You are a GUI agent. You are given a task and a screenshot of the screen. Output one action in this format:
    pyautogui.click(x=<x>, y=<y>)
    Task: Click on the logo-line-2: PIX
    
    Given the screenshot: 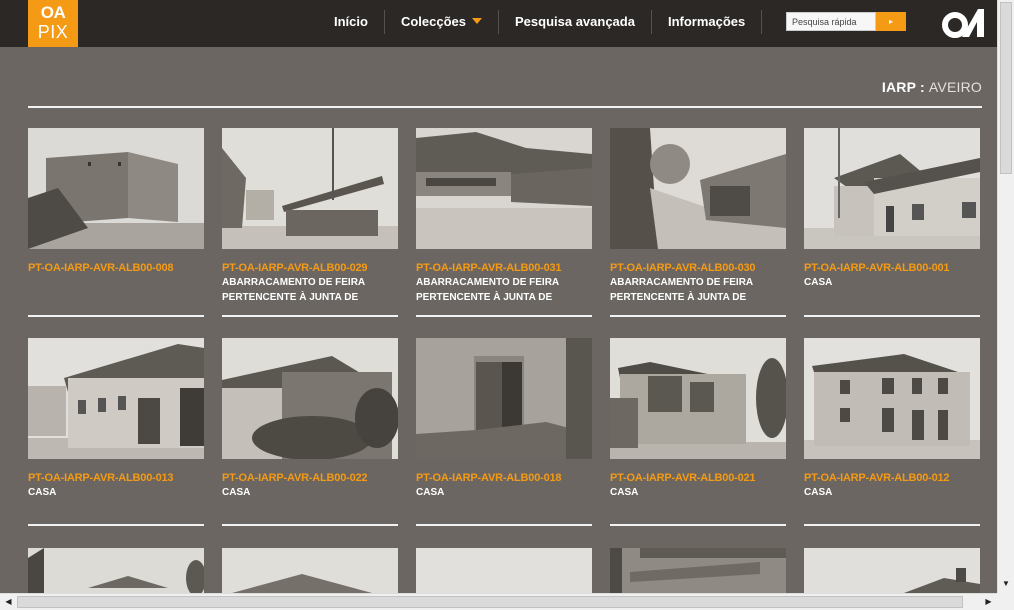 What is the action you would take?
    pyautogui.click(x=53, y=32)
    